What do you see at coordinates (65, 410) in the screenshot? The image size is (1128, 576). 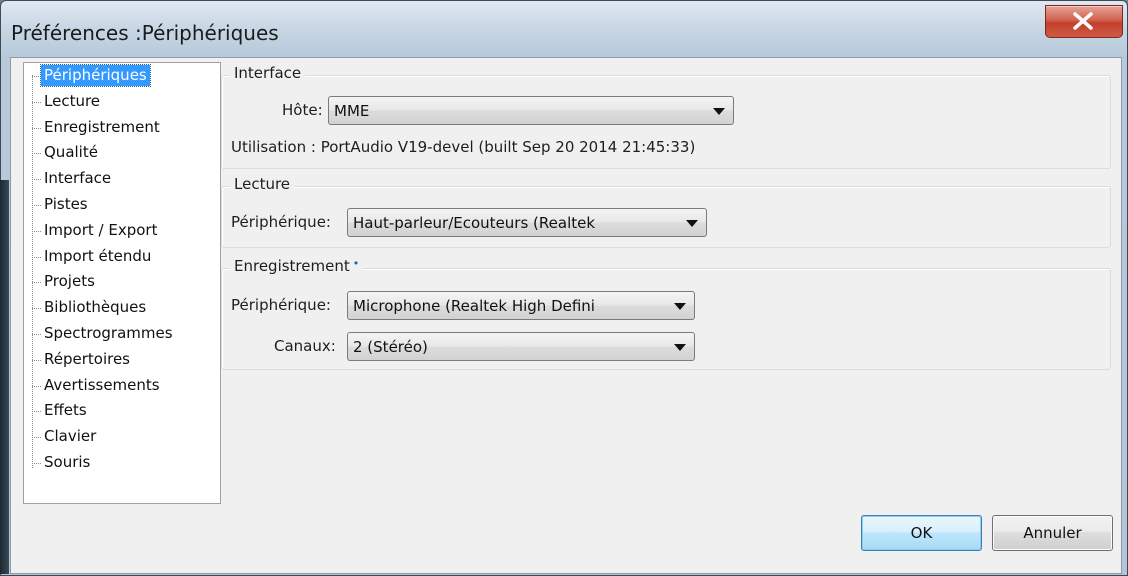 I see `tree-item-label: Effets` at bounding box center [65, 410].